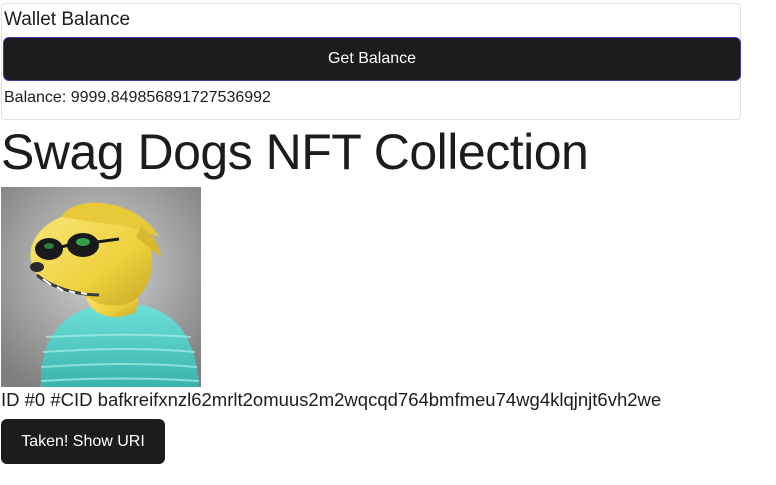 The width and height of the screenshot is (776, 485). I want to click on balance-label: Balance:, so click(35, 97).